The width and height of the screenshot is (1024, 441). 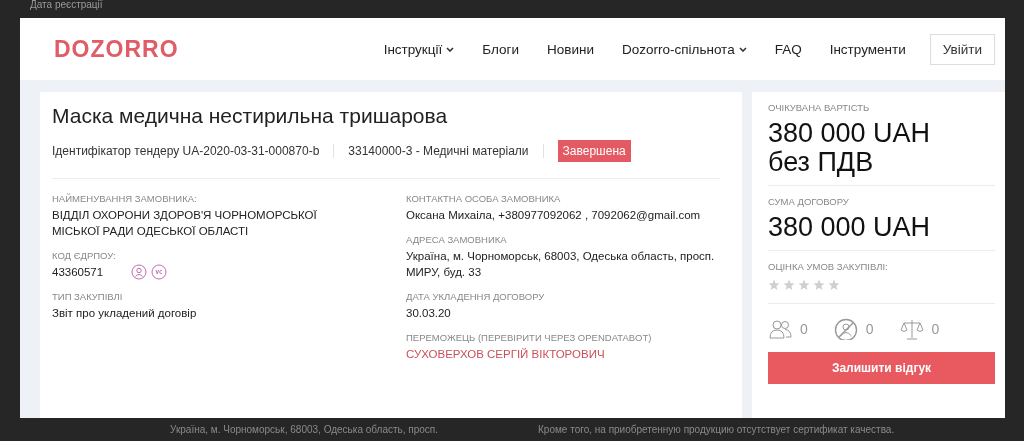 I want to click on contract-amount: 380 000 UAH, so click(x=850, y=227).